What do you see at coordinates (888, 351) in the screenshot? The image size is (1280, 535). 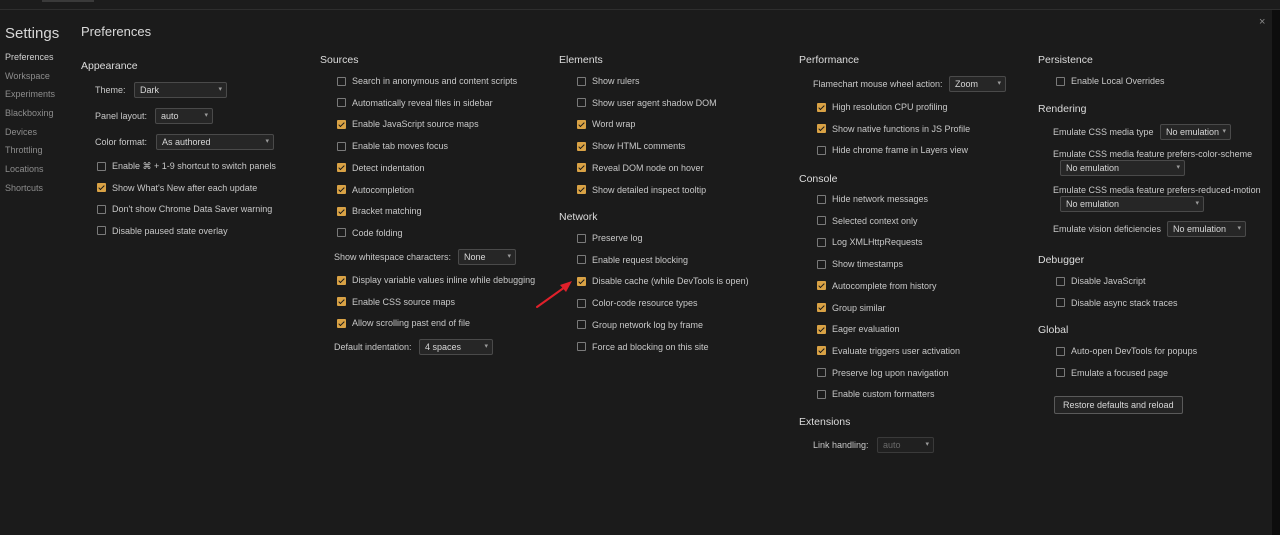 I see `console-option-row: Evaluate triggers user activation` at bounding box center [888, 351].